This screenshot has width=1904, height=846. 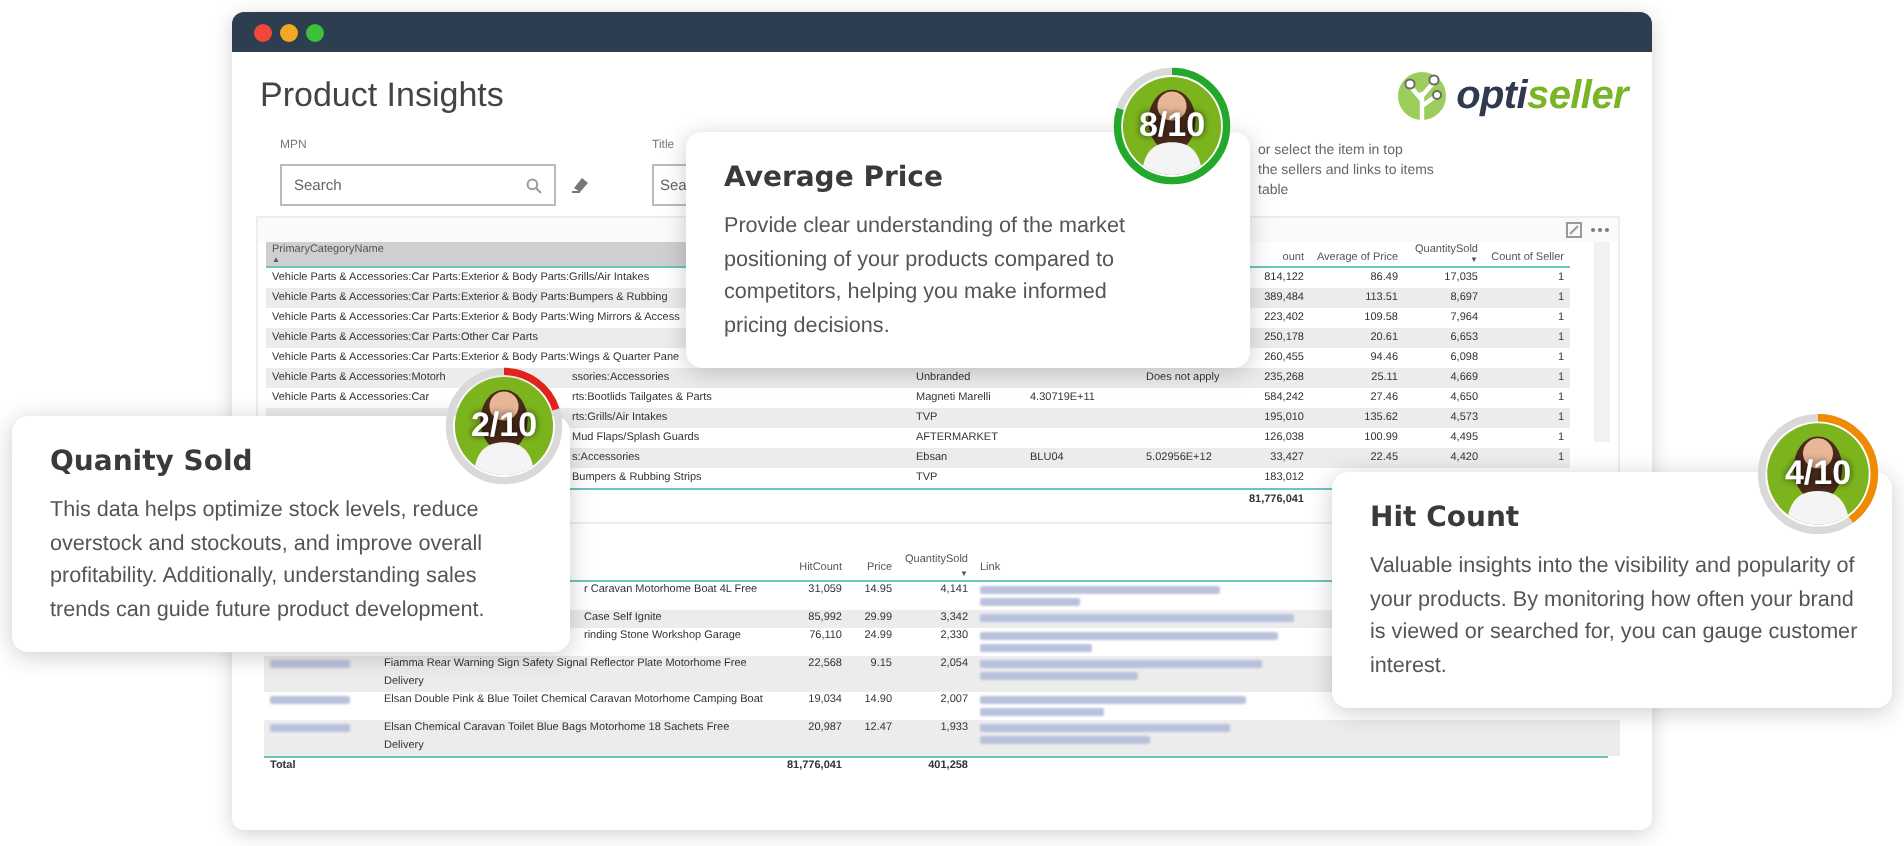 What do you see at coordinates (1446, 519) in the screenshot?
I see `callout-title: Hit Count` at bounding box center [1446, 519].